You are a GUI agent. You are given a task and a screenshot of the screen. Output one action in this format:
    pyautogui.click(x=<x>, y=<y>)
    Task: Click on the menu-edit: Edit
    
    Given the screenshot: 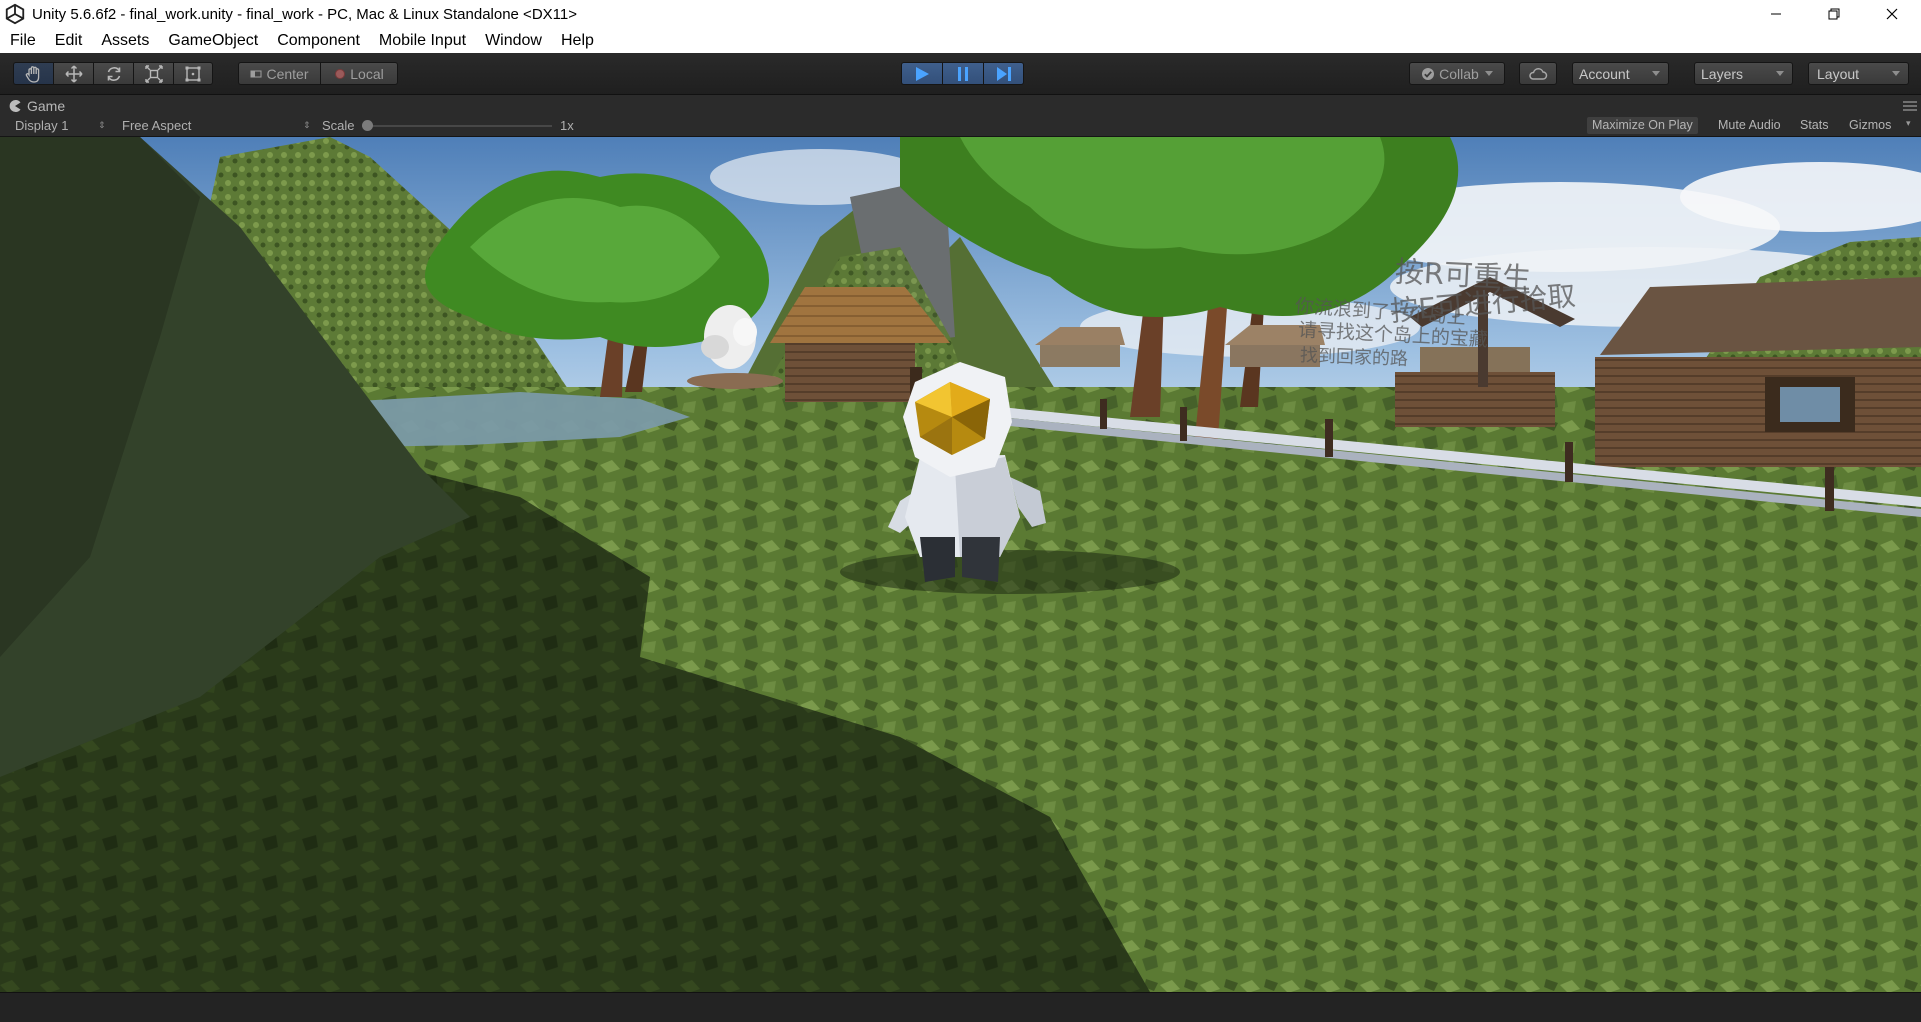 What is the action you would take?
    pyautogui.click(x=68, y=40)
    